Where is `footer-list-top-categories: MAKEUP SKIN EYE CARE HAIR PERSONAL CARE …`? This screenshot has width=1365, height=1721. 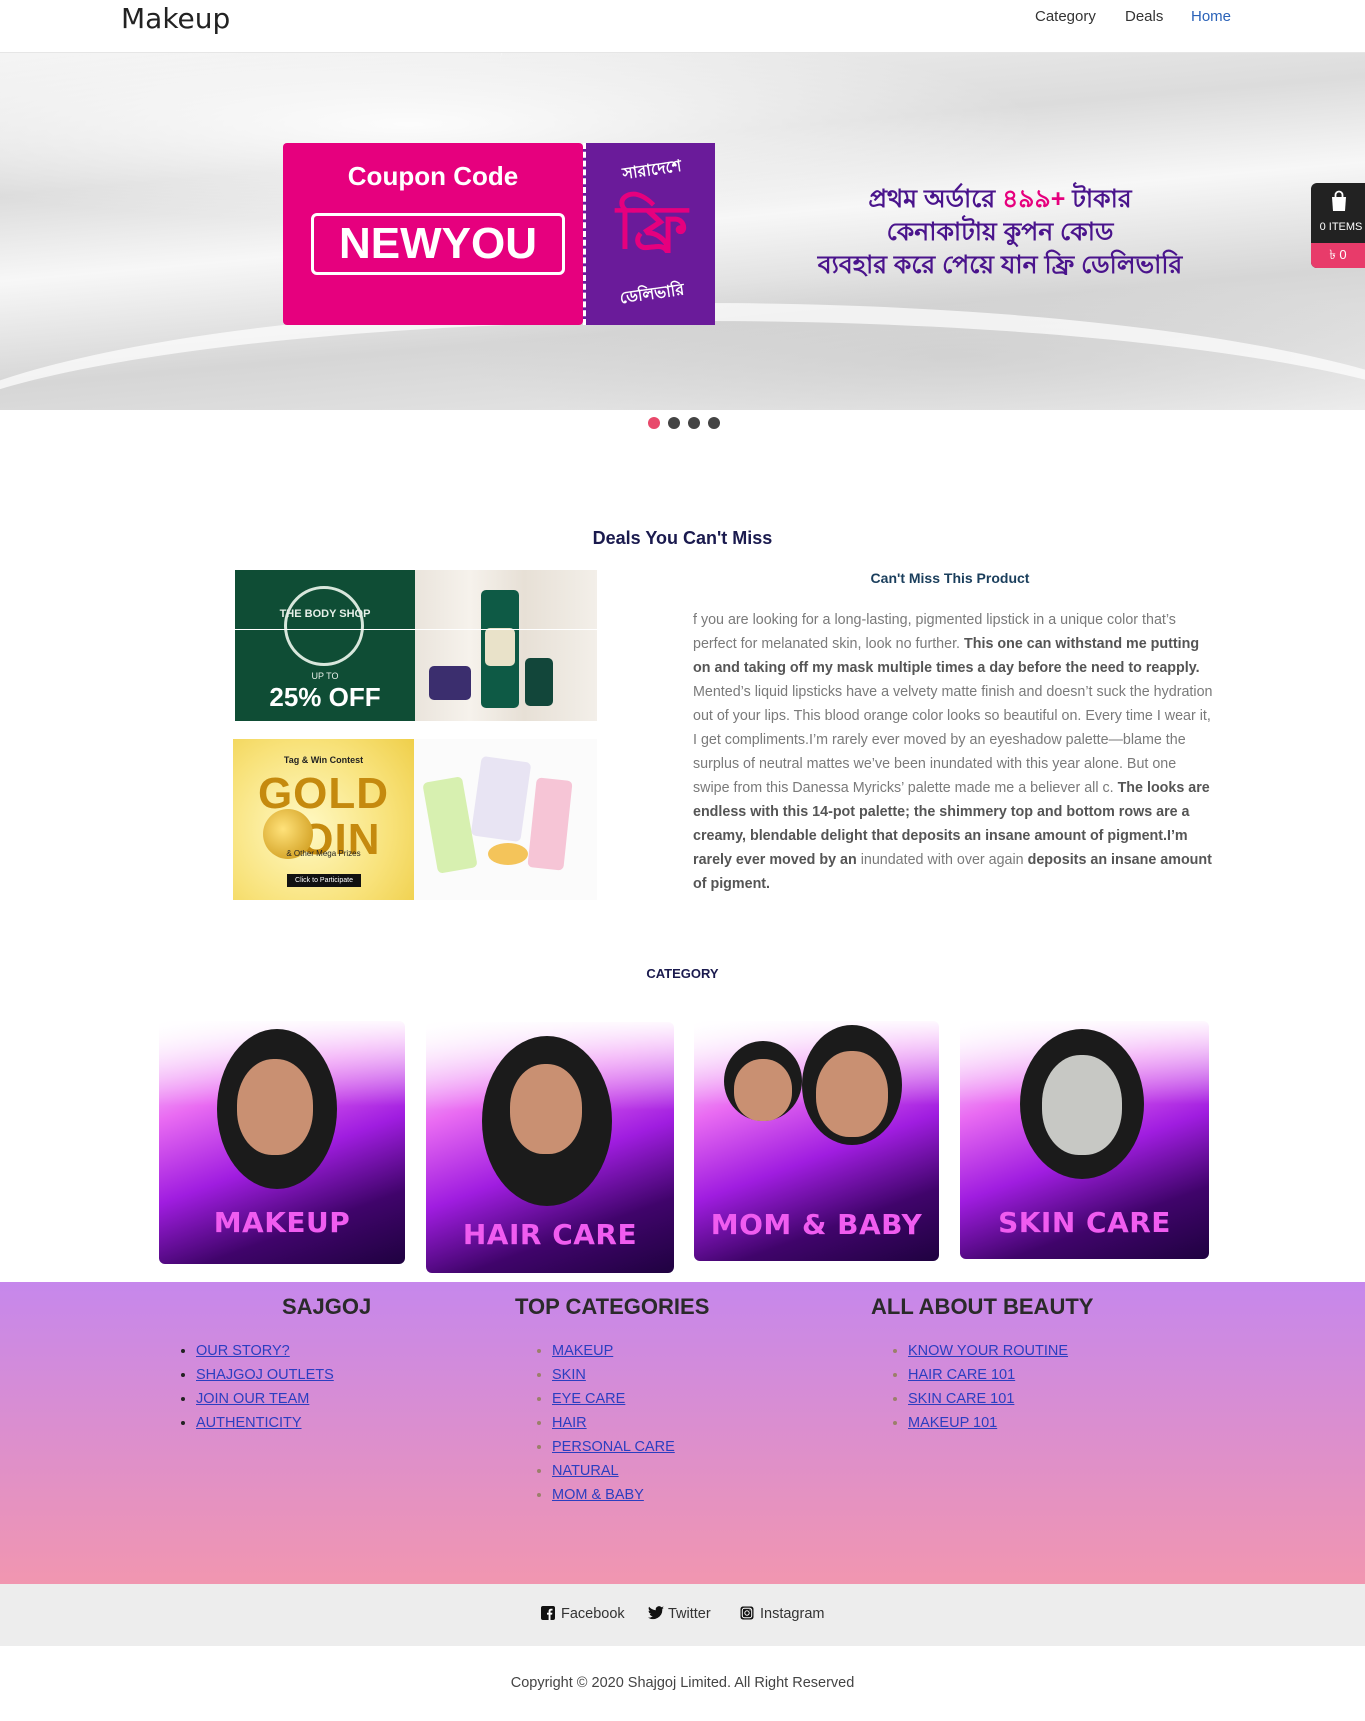 footer-list-top-categories: MAKEUP SKIN EYE CARE HAIR PERSONAL CARE … is located at coordinates (604, 1423).